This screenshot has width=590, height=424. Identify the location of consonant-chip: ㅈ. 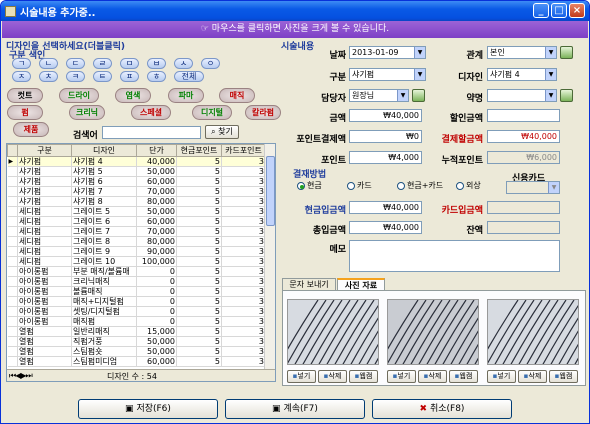
(21, 76).